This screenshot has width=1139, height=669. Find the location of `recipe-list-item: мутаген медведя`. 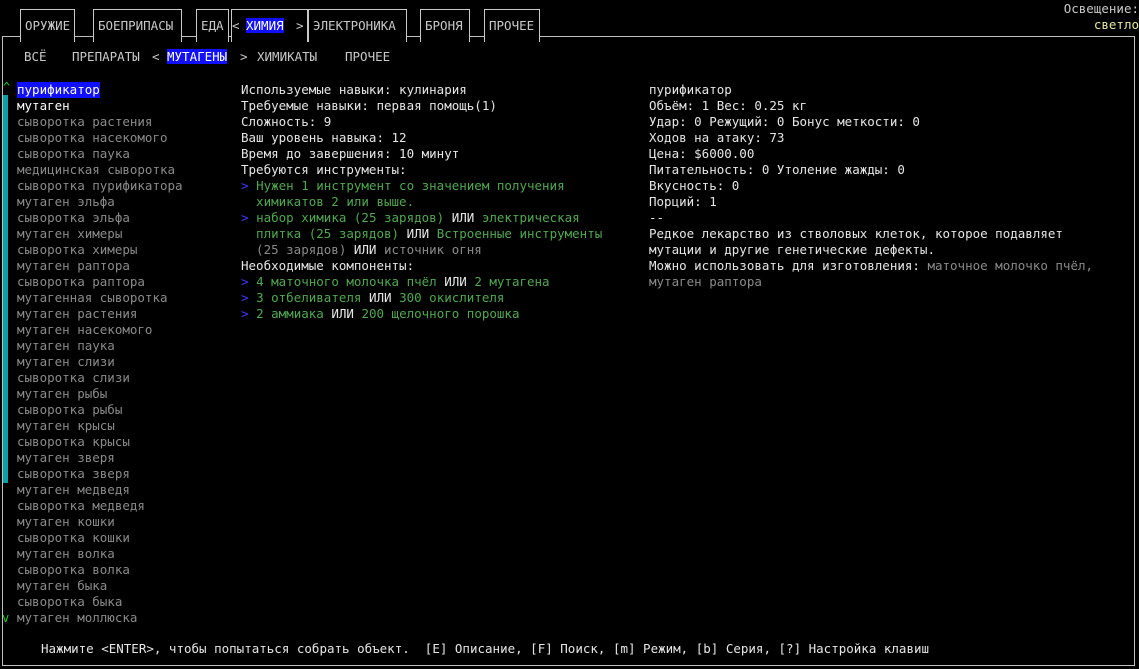

recipe-list-item: мутаген медведя is located at coordinates (73, 490).